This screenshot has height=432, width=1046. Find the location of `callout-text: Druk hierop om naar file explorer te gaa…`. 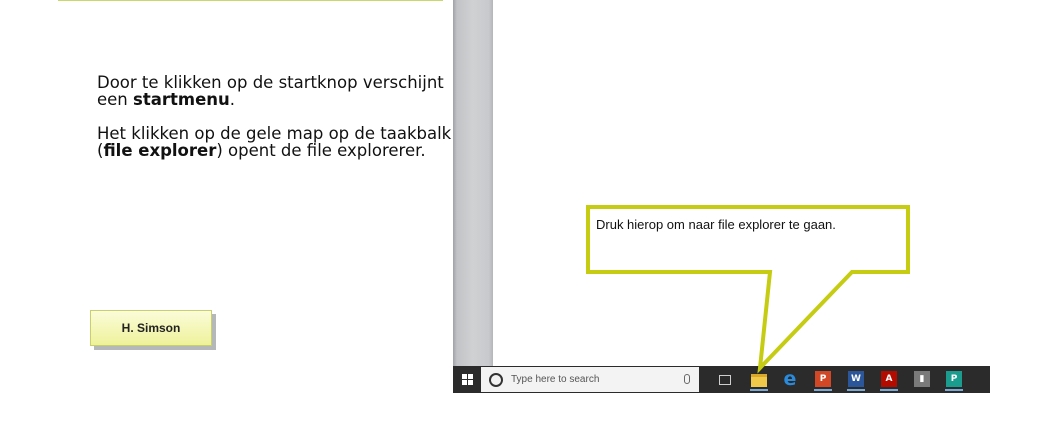

callout-text: Druk hierop om naar file explorer te gaa… is located at coordinates (716, 224).